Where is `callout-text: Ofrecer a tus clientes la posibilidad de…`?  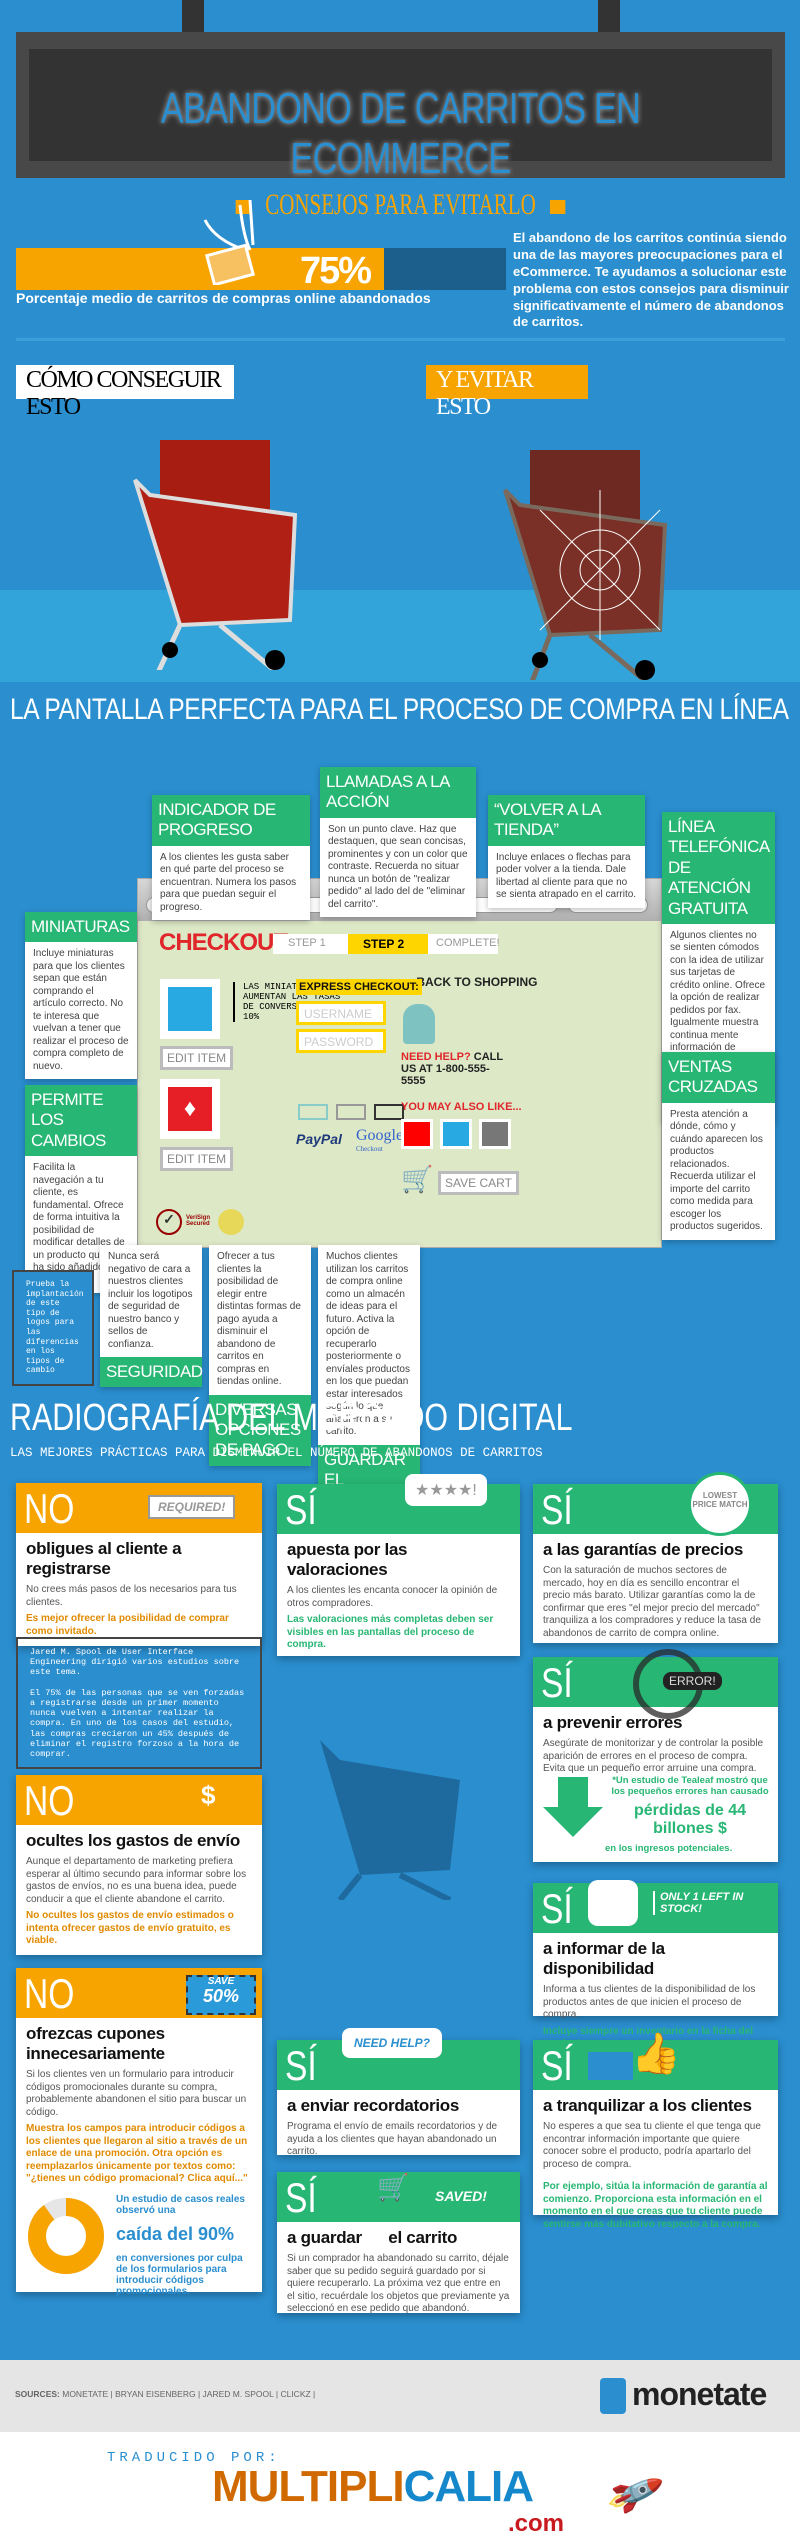 callout-text: Ofrecer a tus clientes la posibilidad de… is located at coordinates (259, 1319).